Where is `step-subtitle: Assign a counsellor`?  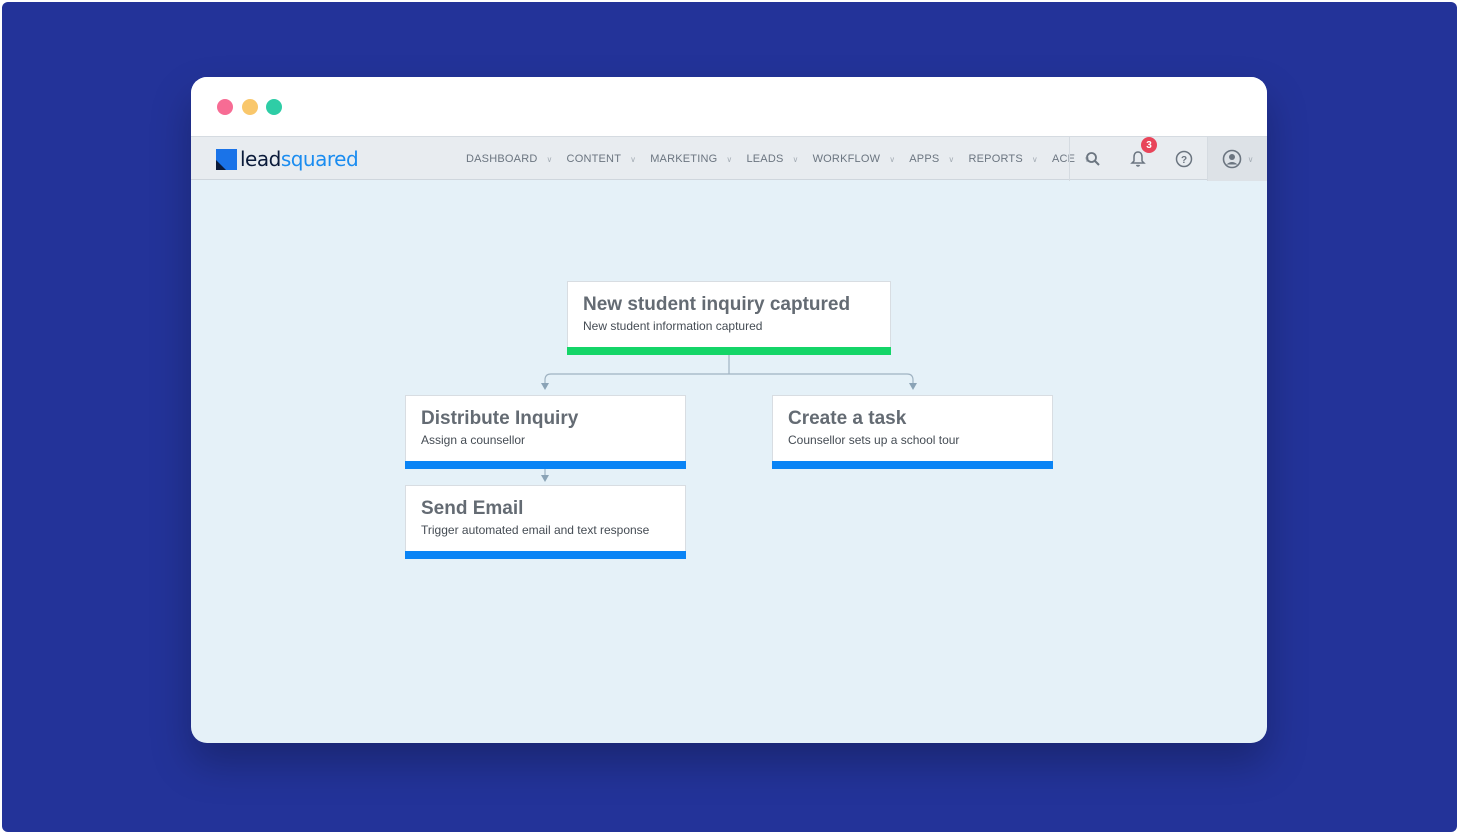
step-subtitle: Assign a counsellor is located at coordinates (473, 440).